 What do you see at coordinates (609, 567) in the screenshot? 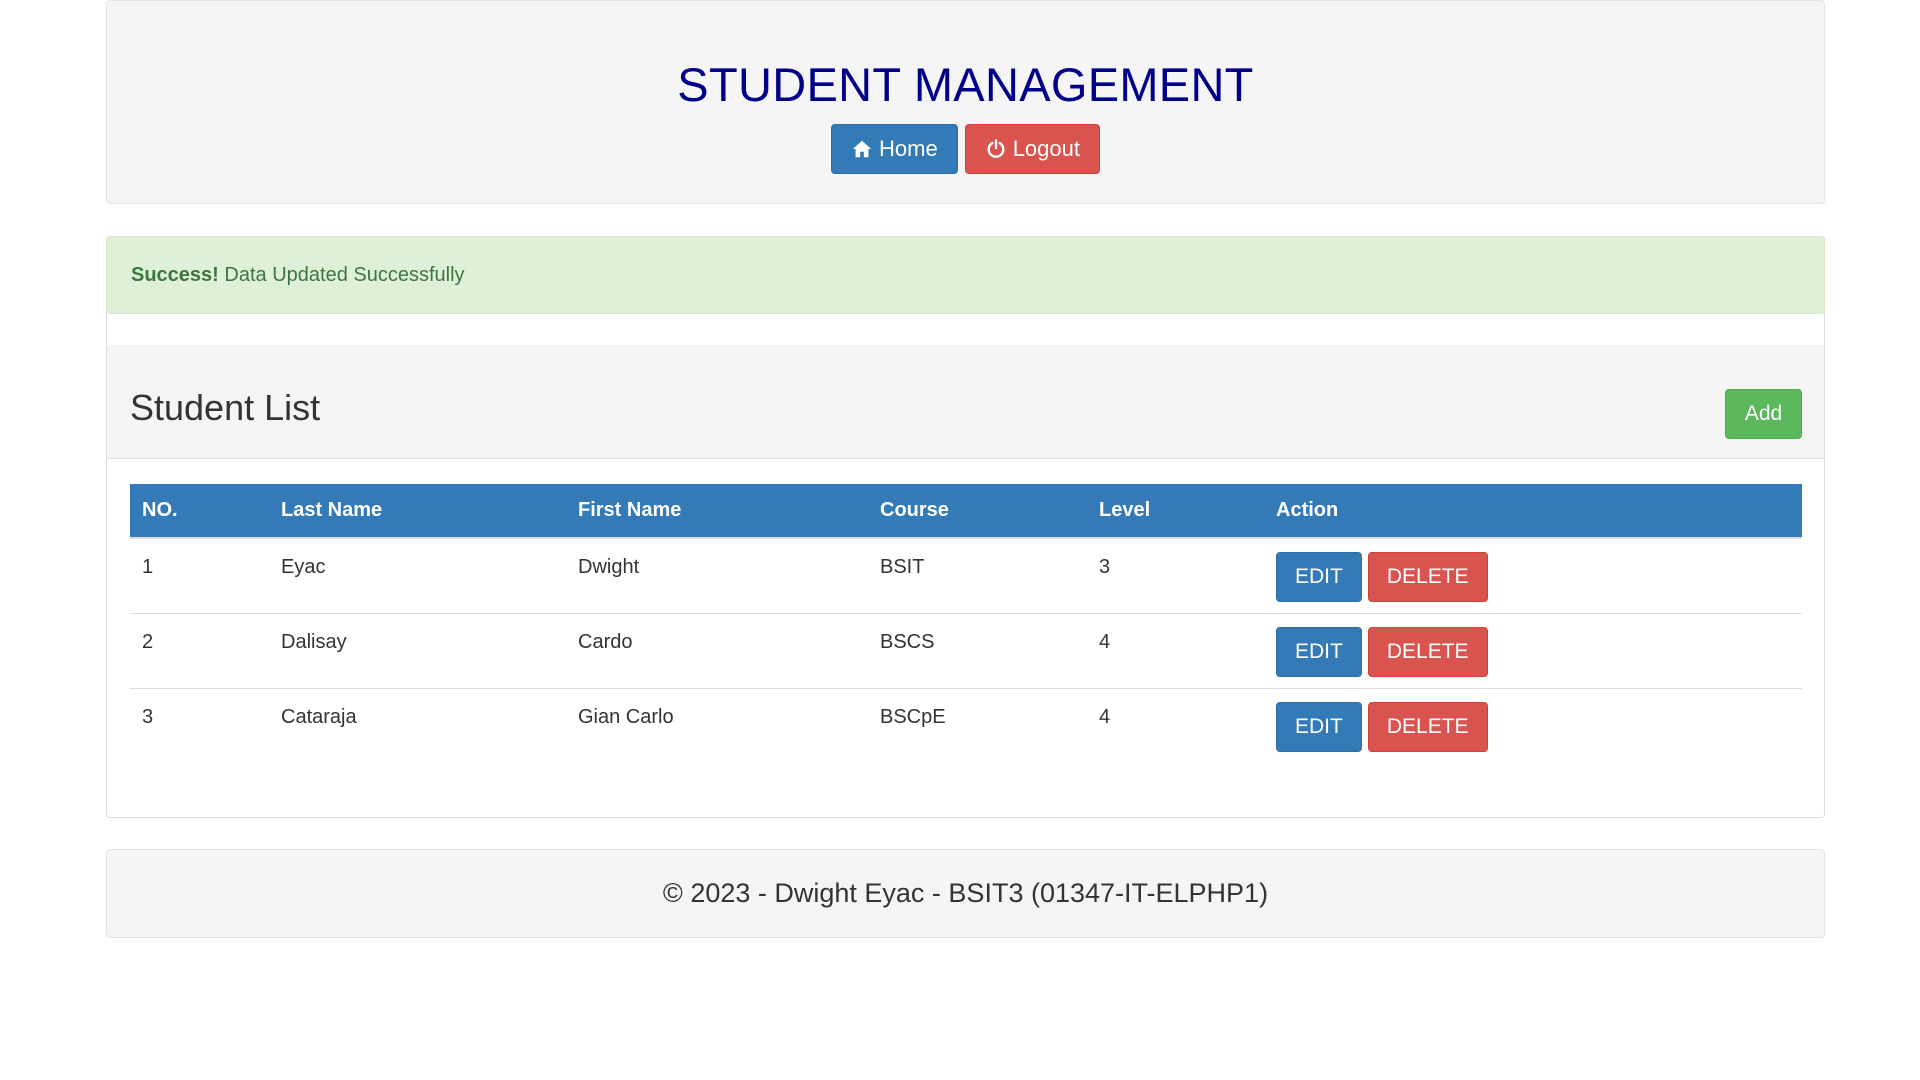
I see `cell-first-name: Dwight` at bounding box center [609, 567].